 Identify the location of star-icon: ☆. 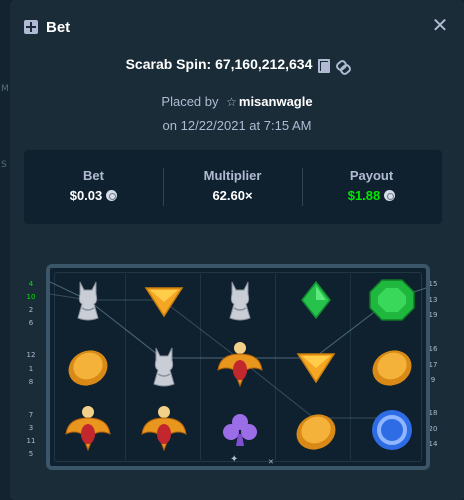
(231, 102).